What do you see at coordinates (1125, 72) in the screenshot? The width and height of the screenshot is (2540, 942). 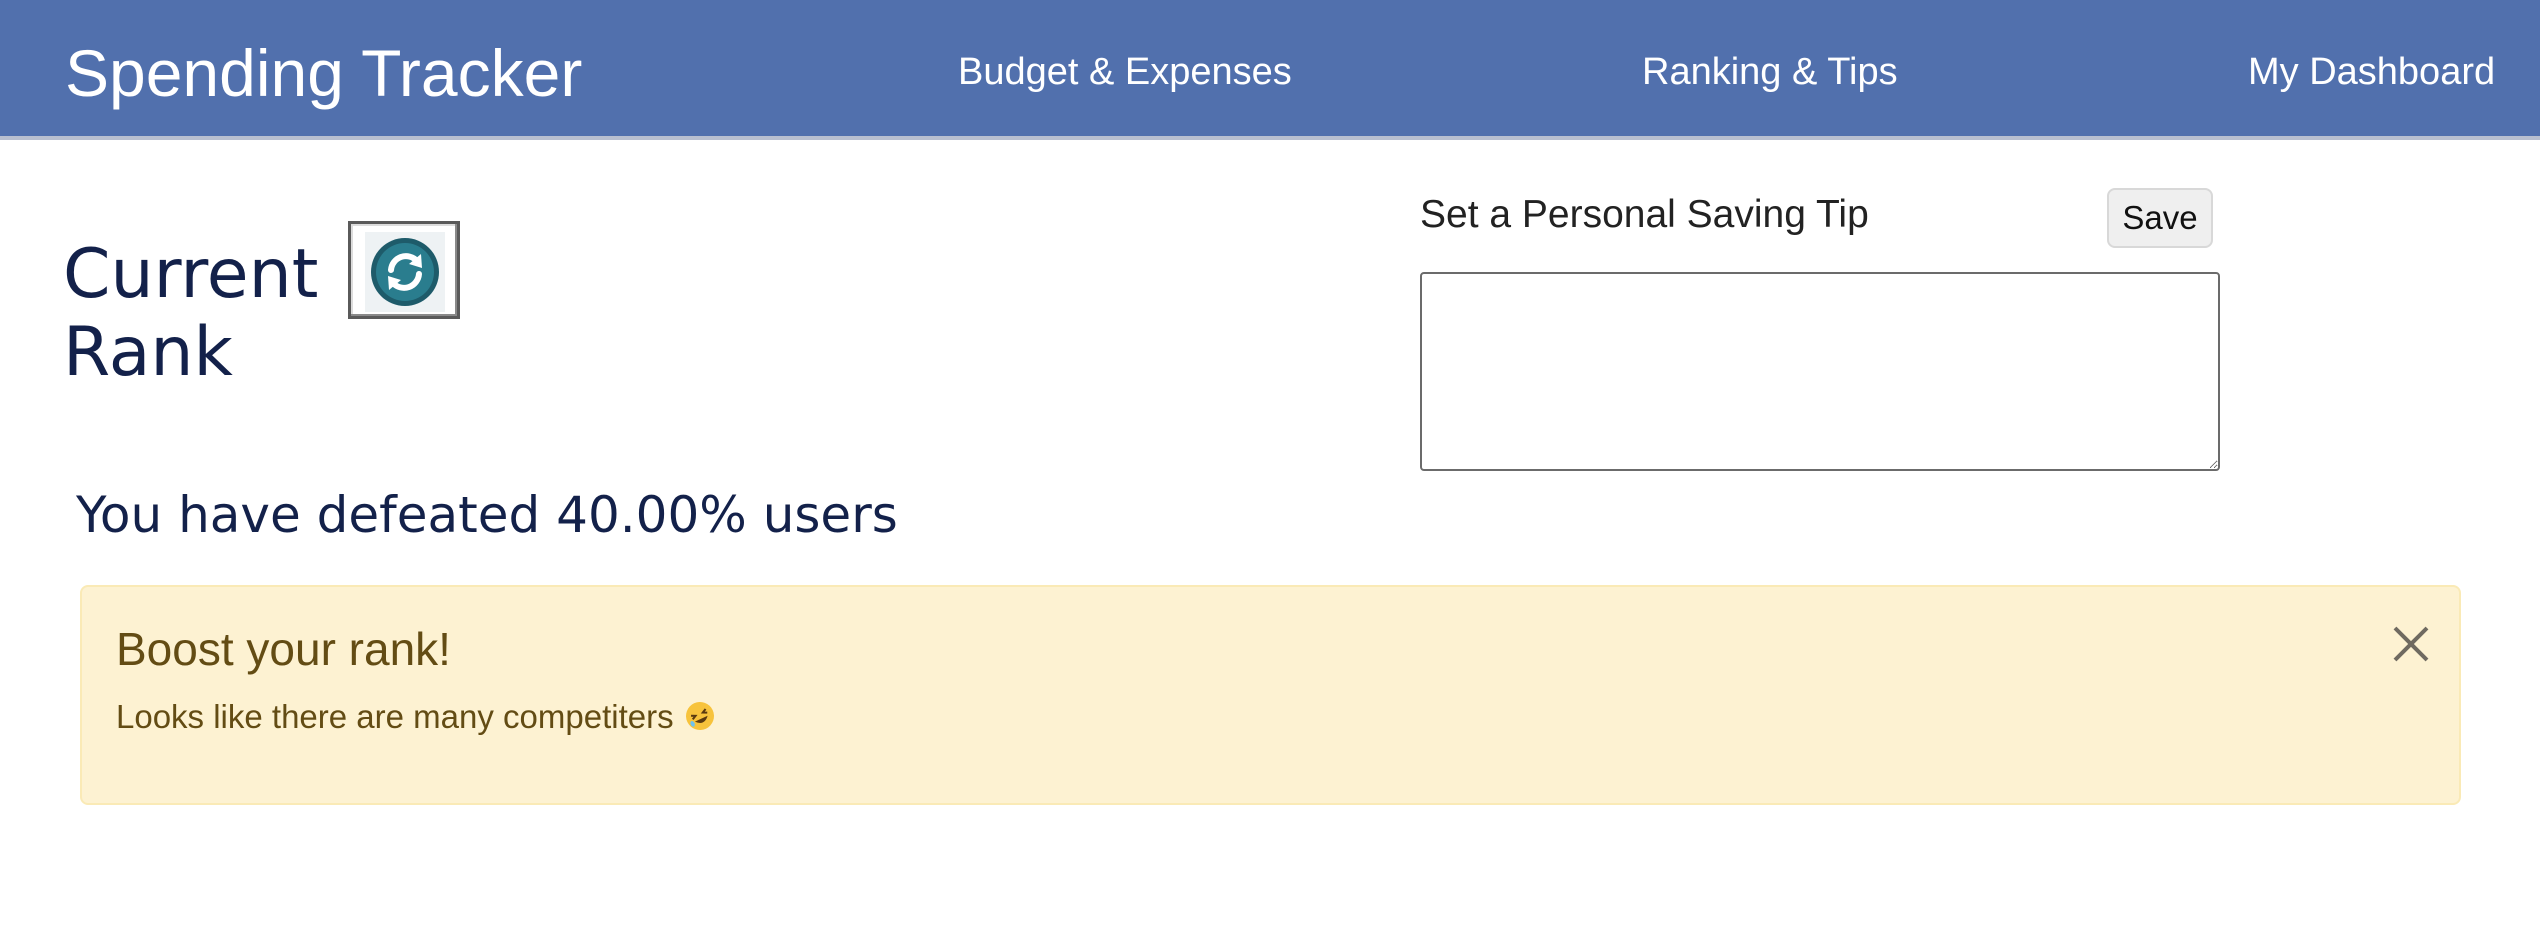 I see `nav-link-budget-expenses: Budget & Expenses` at bounding box center [1125, 72].